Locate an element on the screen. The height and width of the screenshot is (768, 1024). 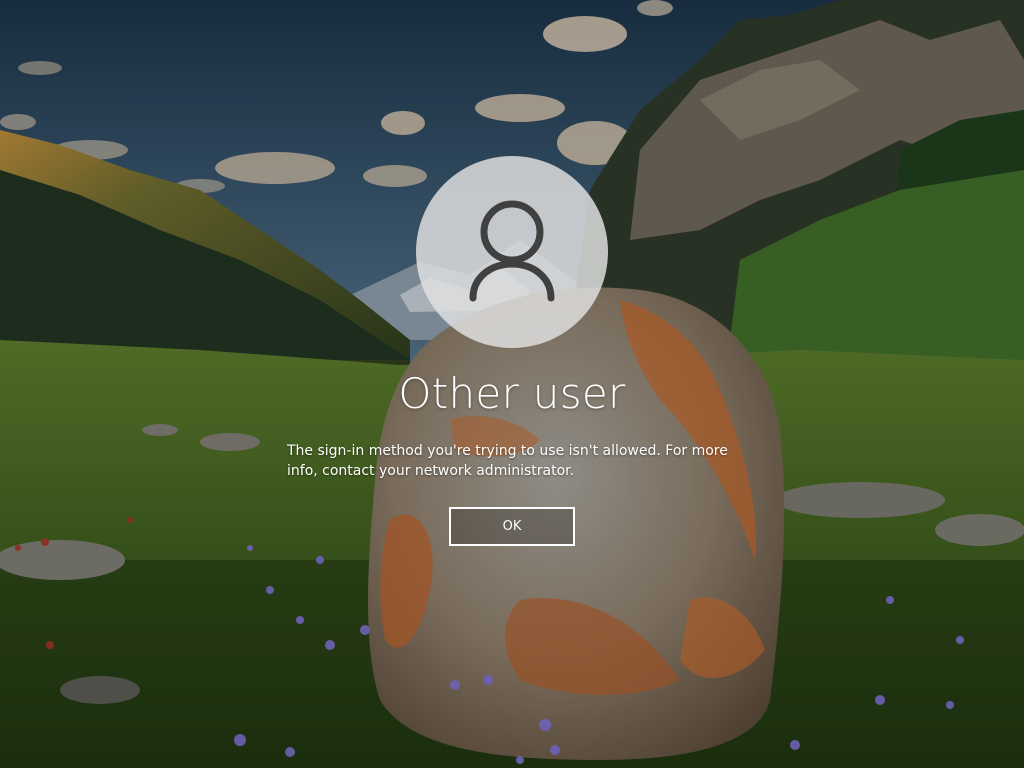
user-avatar is located at coordinates (512, 252).